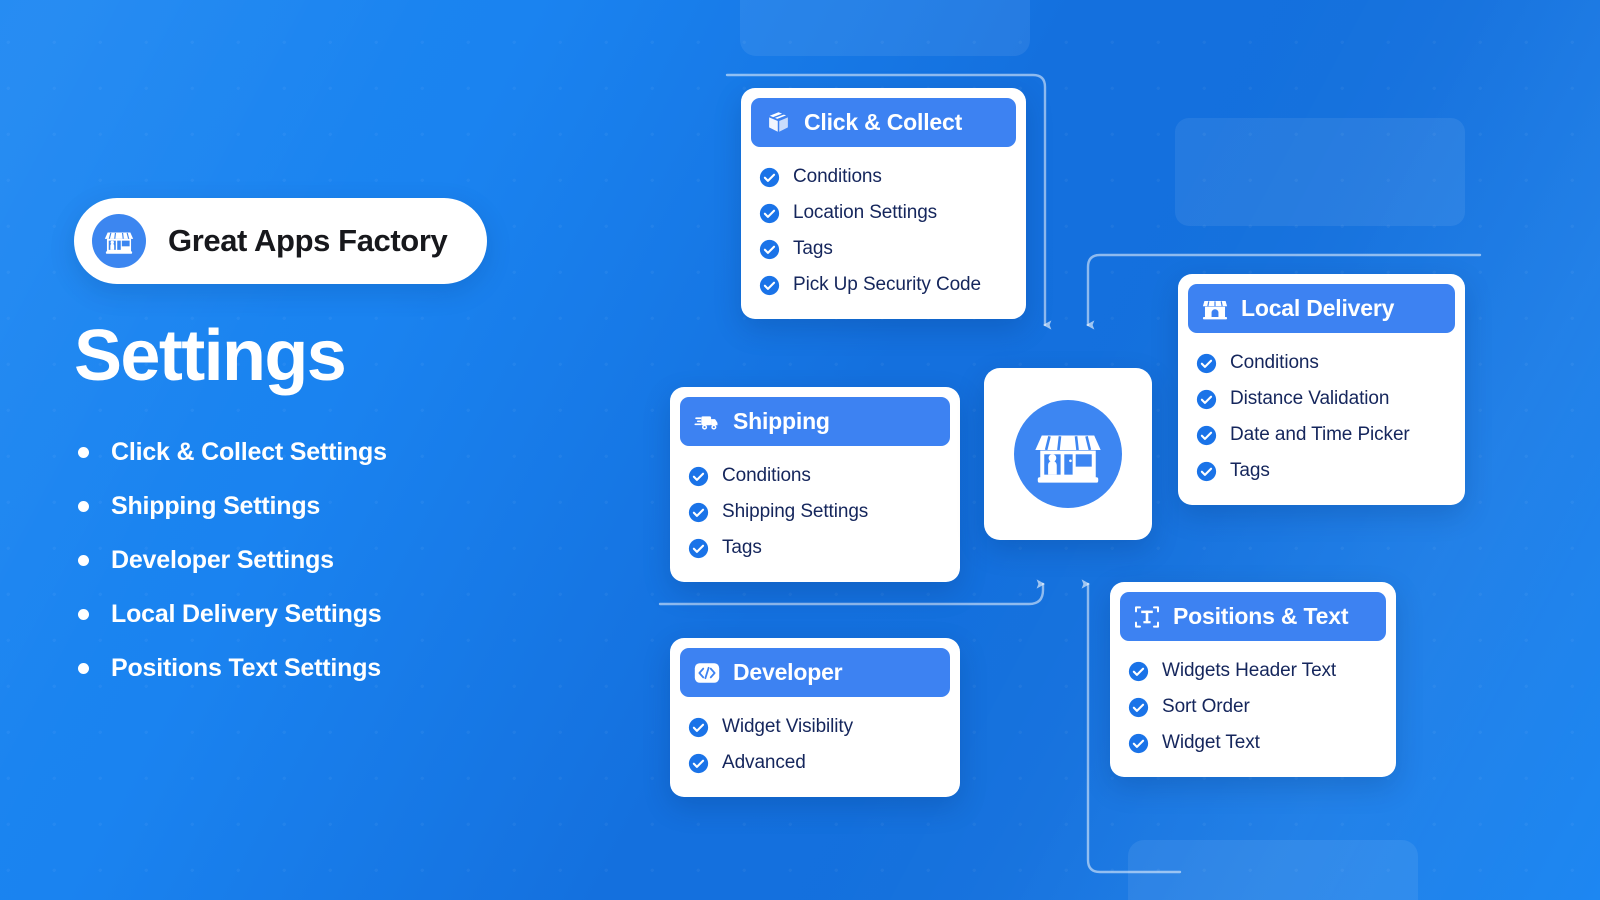 This screenshot has width=1600, height=900. I want to click on text-frame-icon, so click(1147, 617).